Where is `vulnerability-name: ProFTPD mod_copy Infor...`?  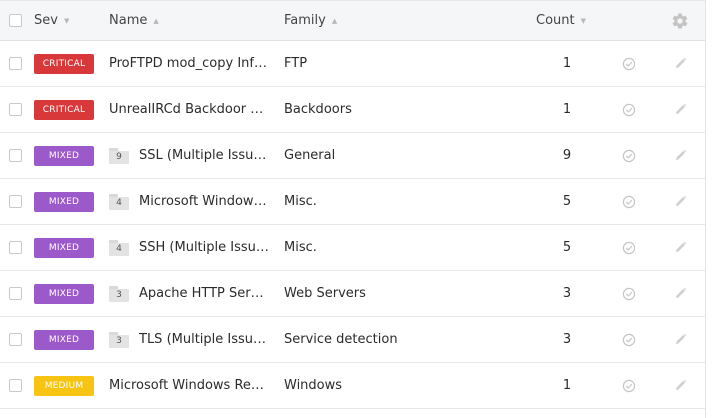 vulnerability-name: ProFTPD mod_copy Infor... is located at coordinates (189, 63).